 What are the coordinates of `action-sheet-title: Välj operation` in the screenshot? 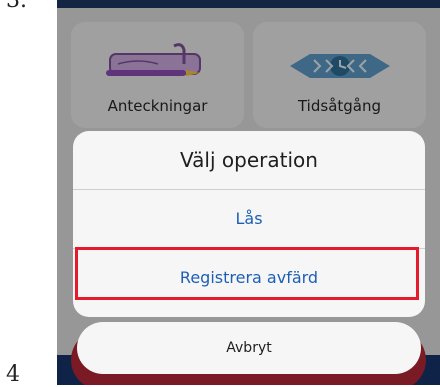 It's located at (249, 160).